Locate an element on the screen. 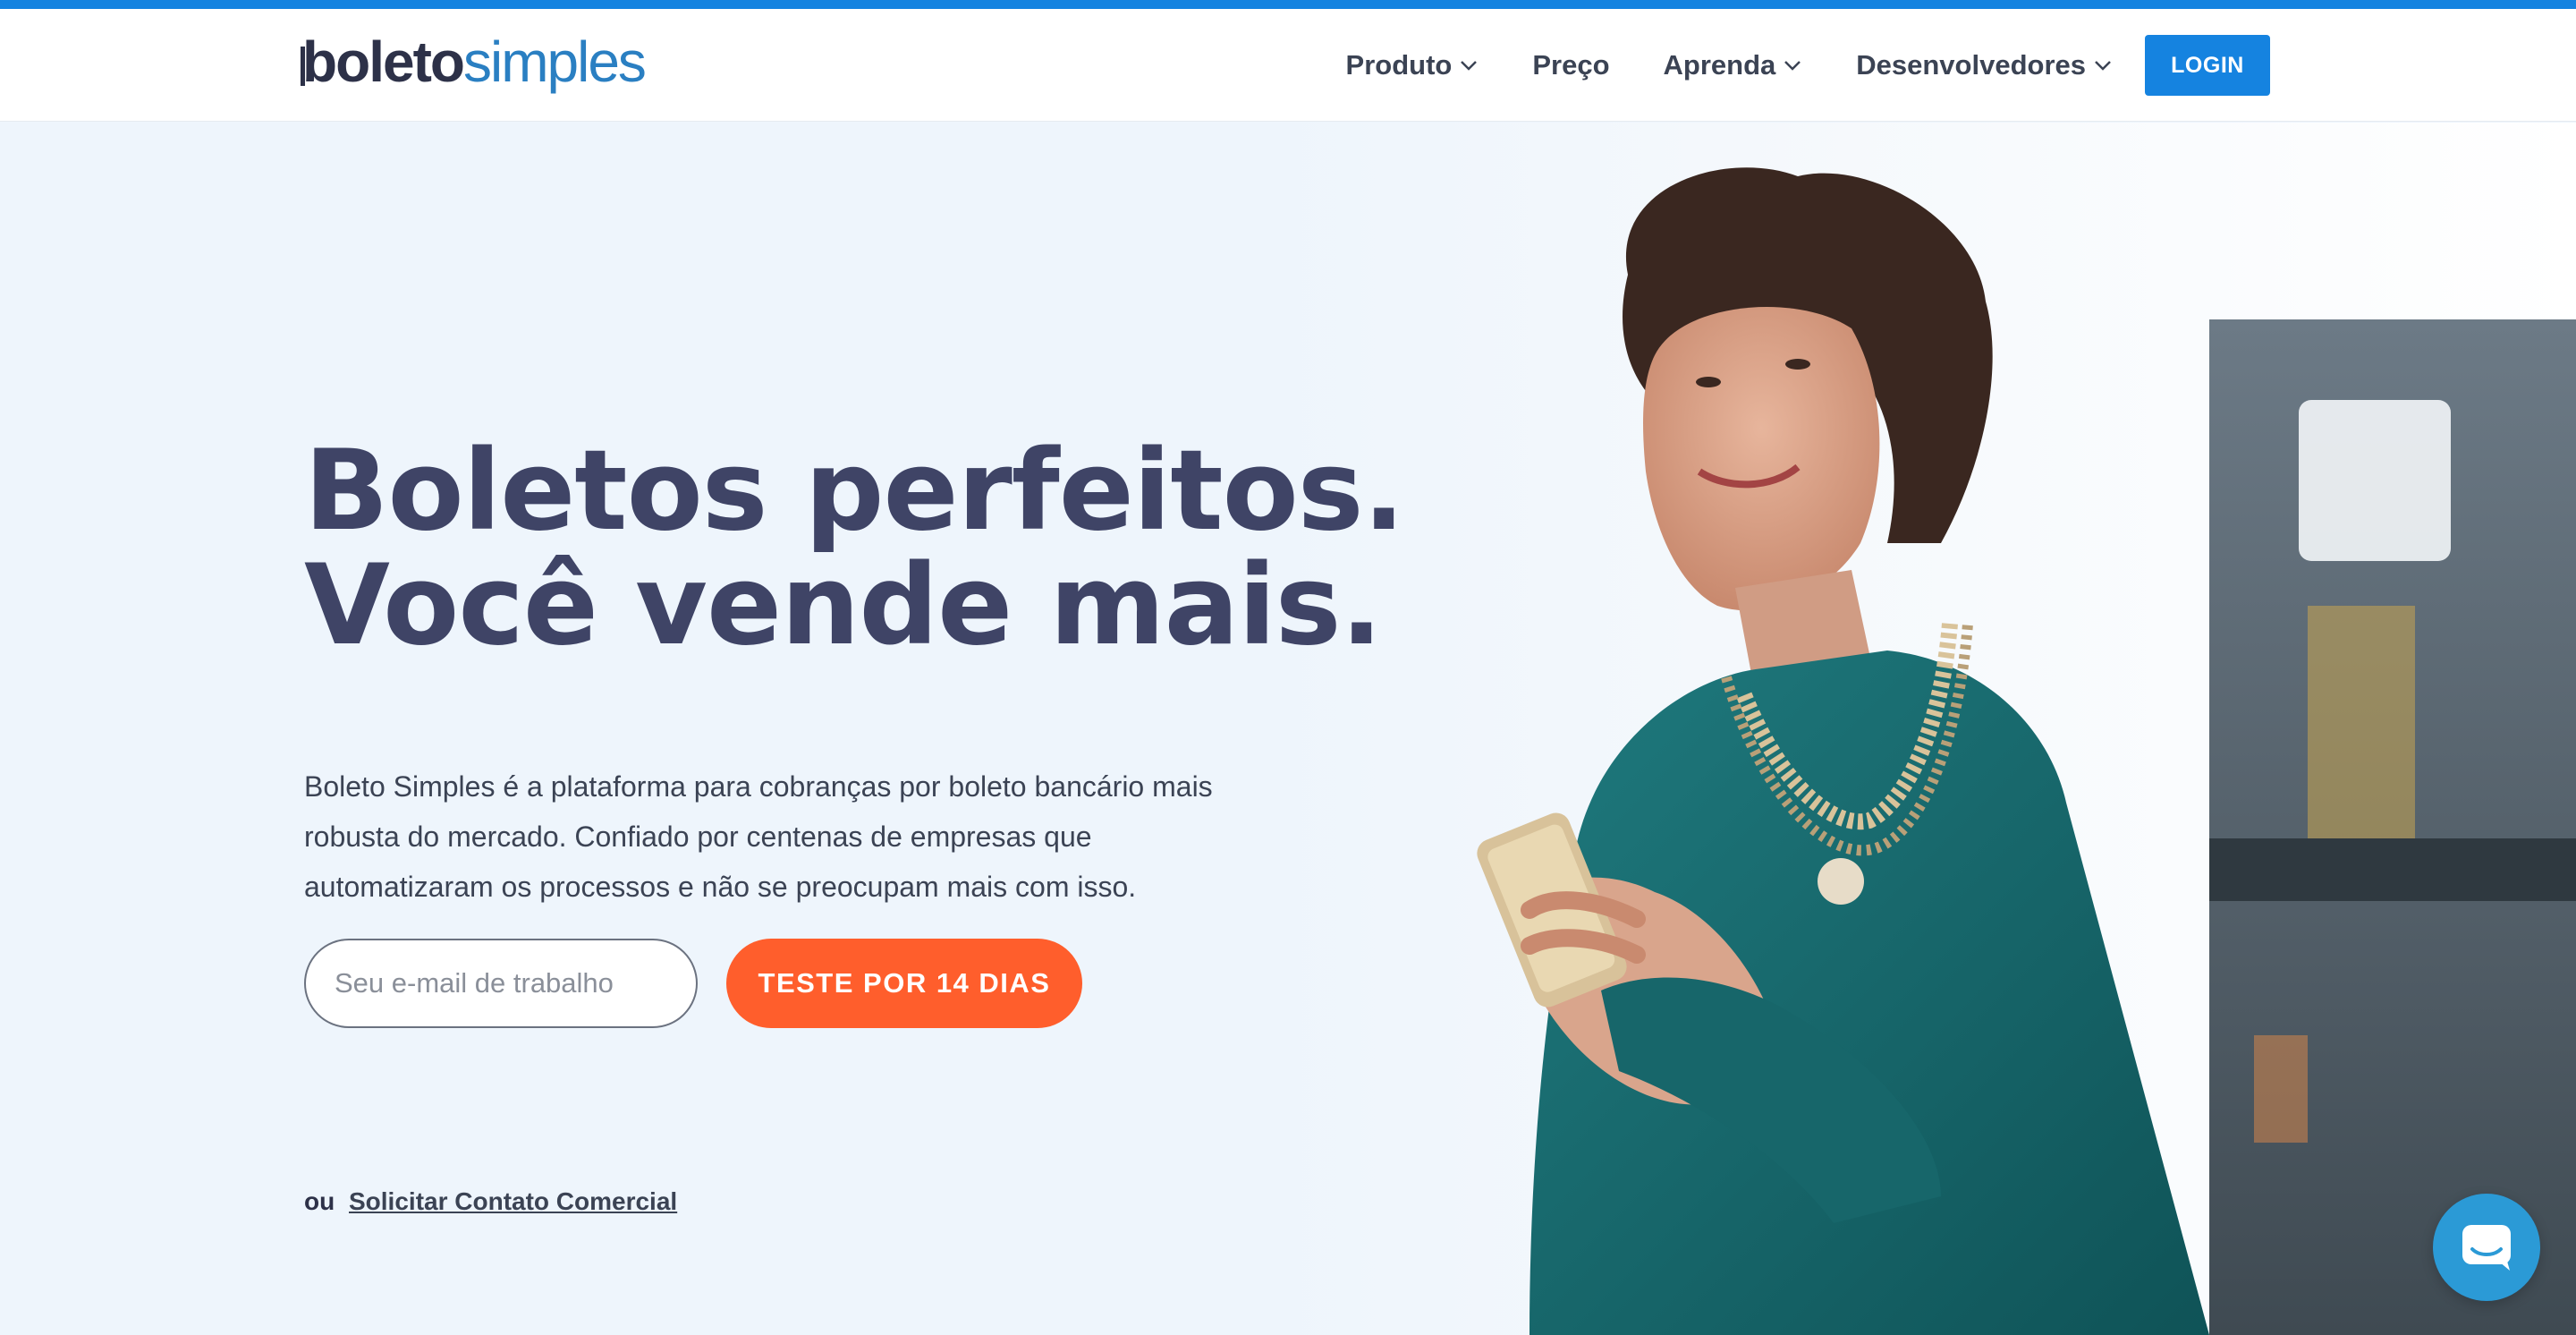  nav-item-label: Desenvolvedores is located at coordinates (1971, 65).